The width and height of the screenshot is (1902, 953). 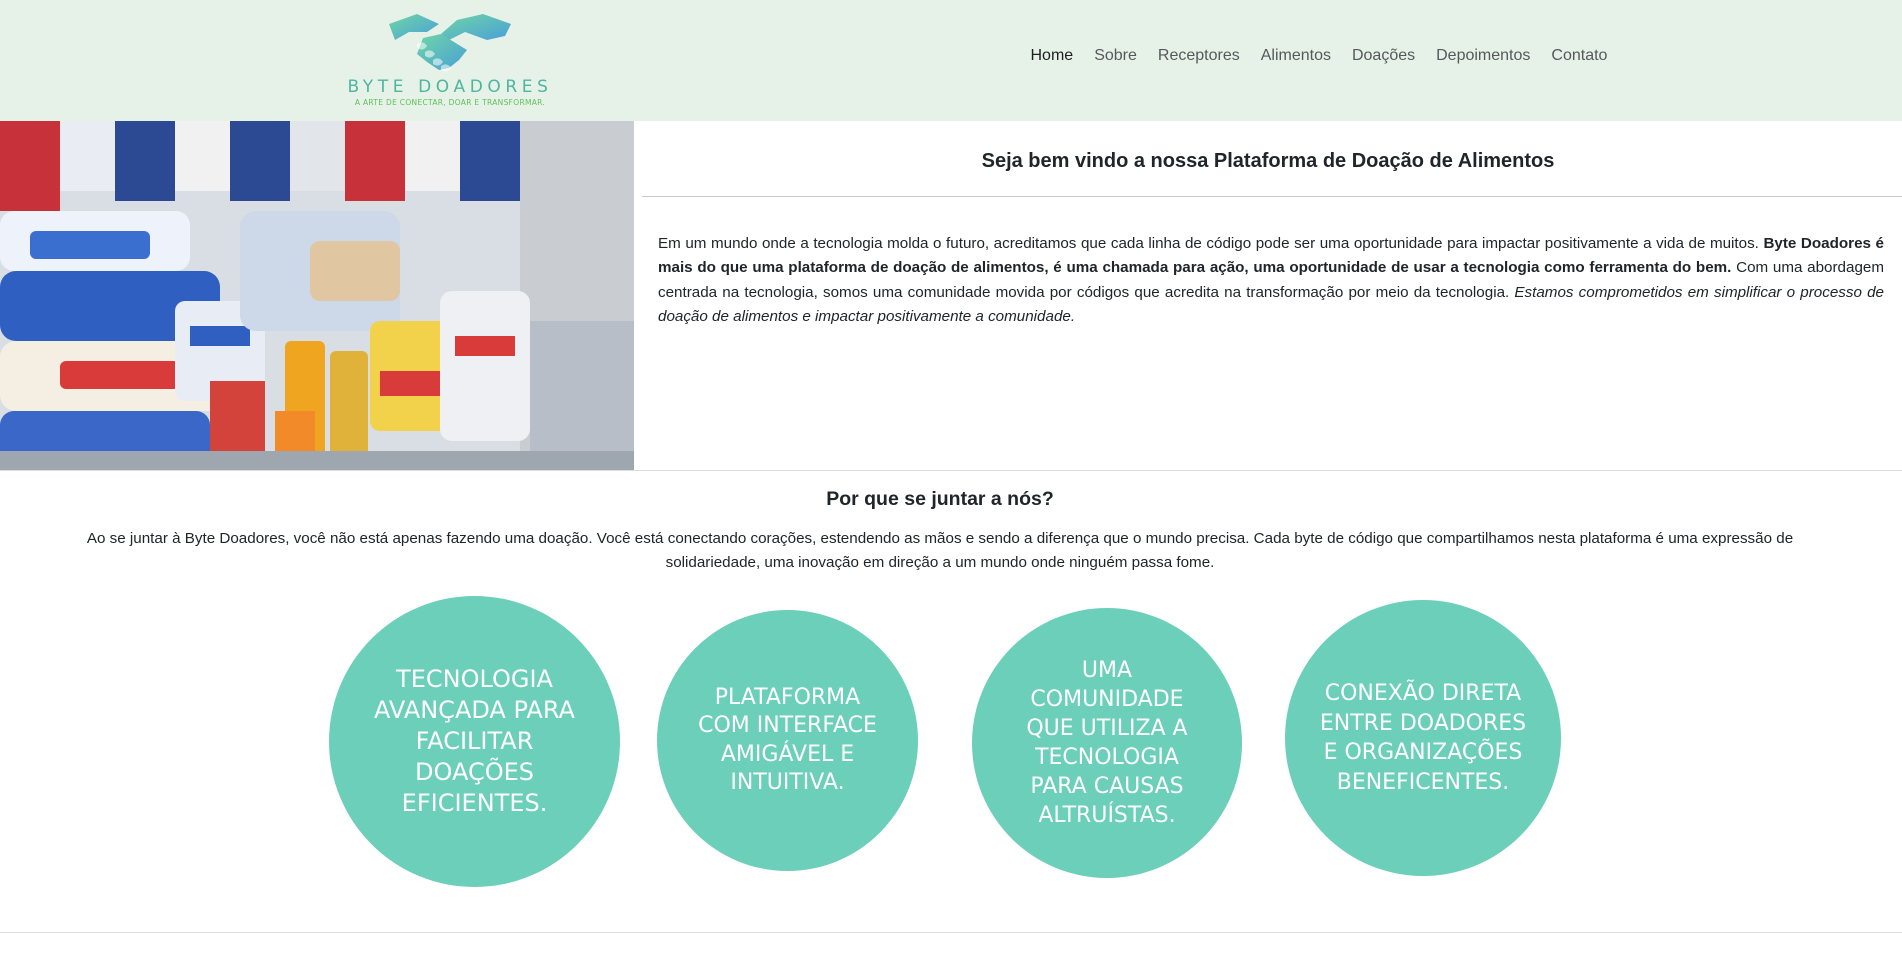 I want to click on why-join-title: Por que se juntar a nós?, so click(x=940, y=499).